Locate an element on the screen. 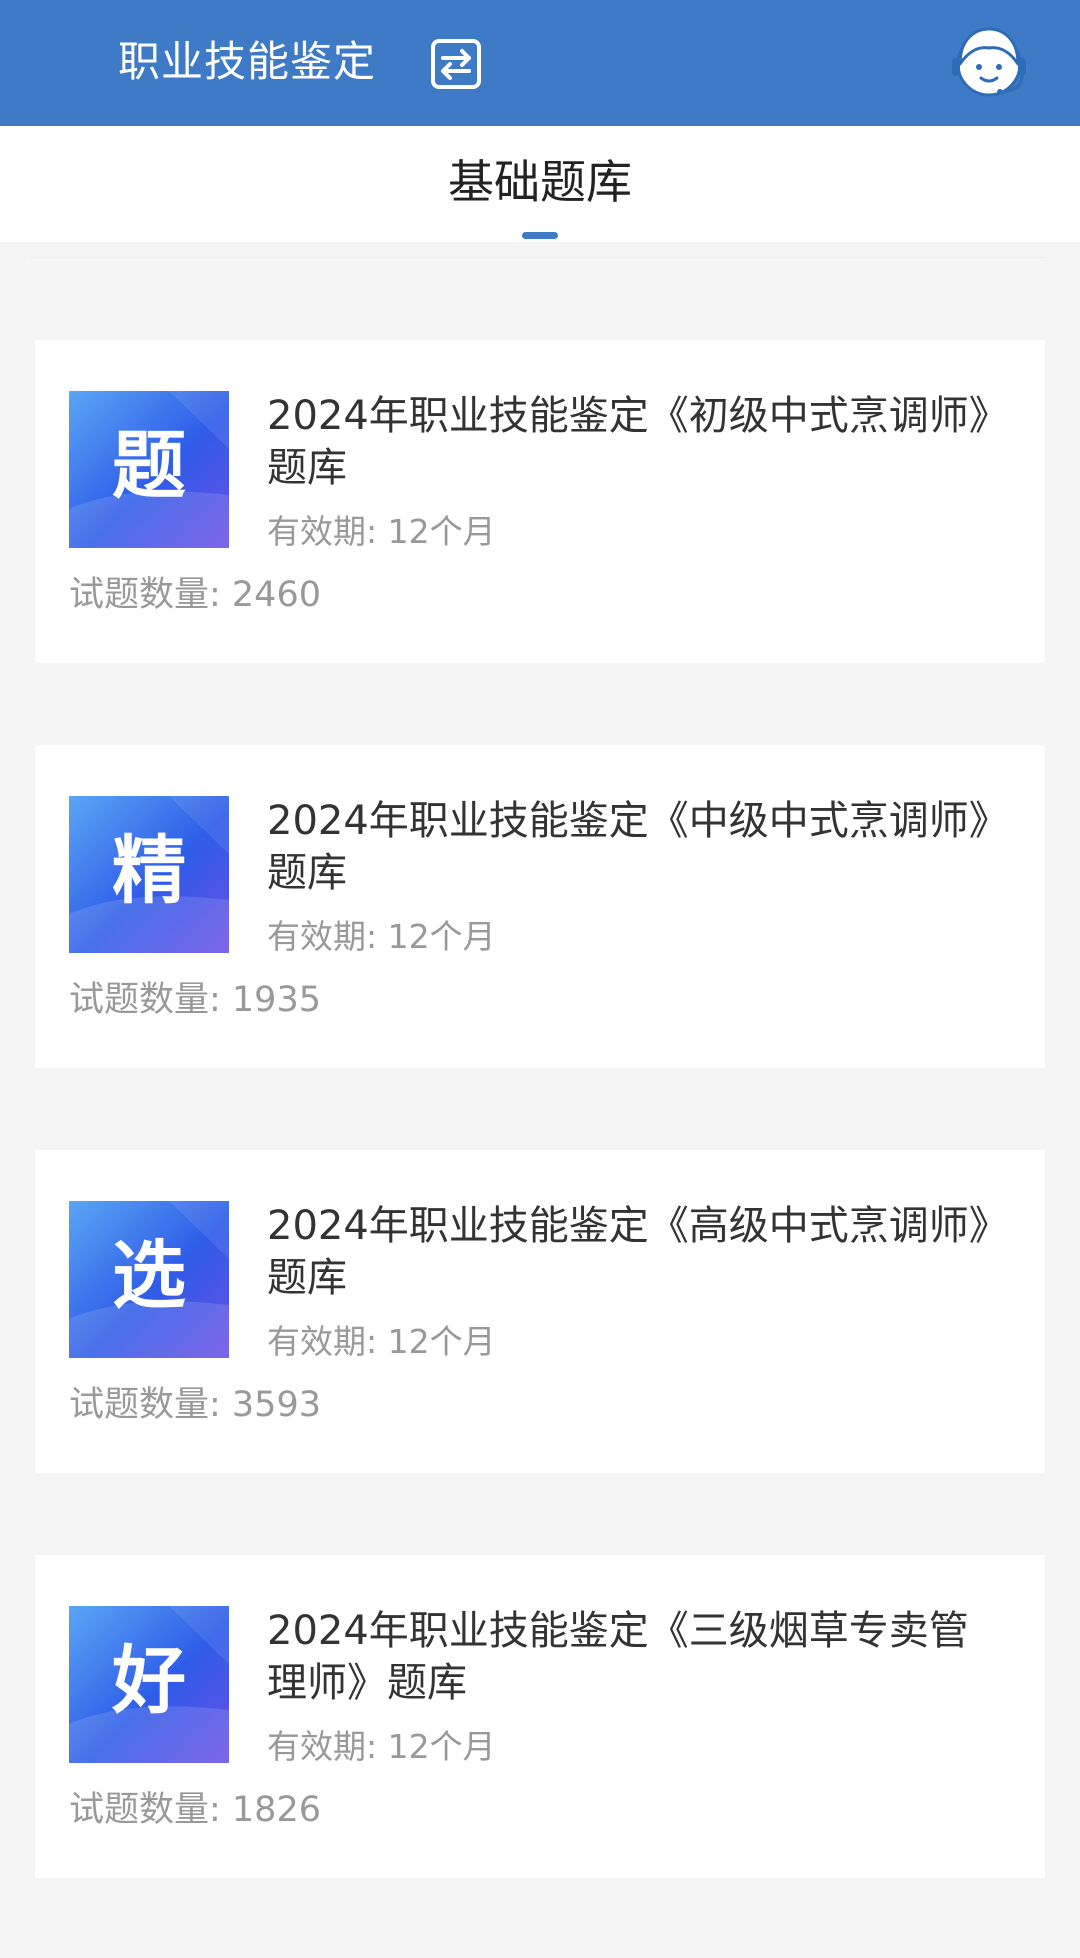  card-title: 2024年职业技能鉴定《三级烟草专卖管理师》题库 is located at coordinates (618, 1657).